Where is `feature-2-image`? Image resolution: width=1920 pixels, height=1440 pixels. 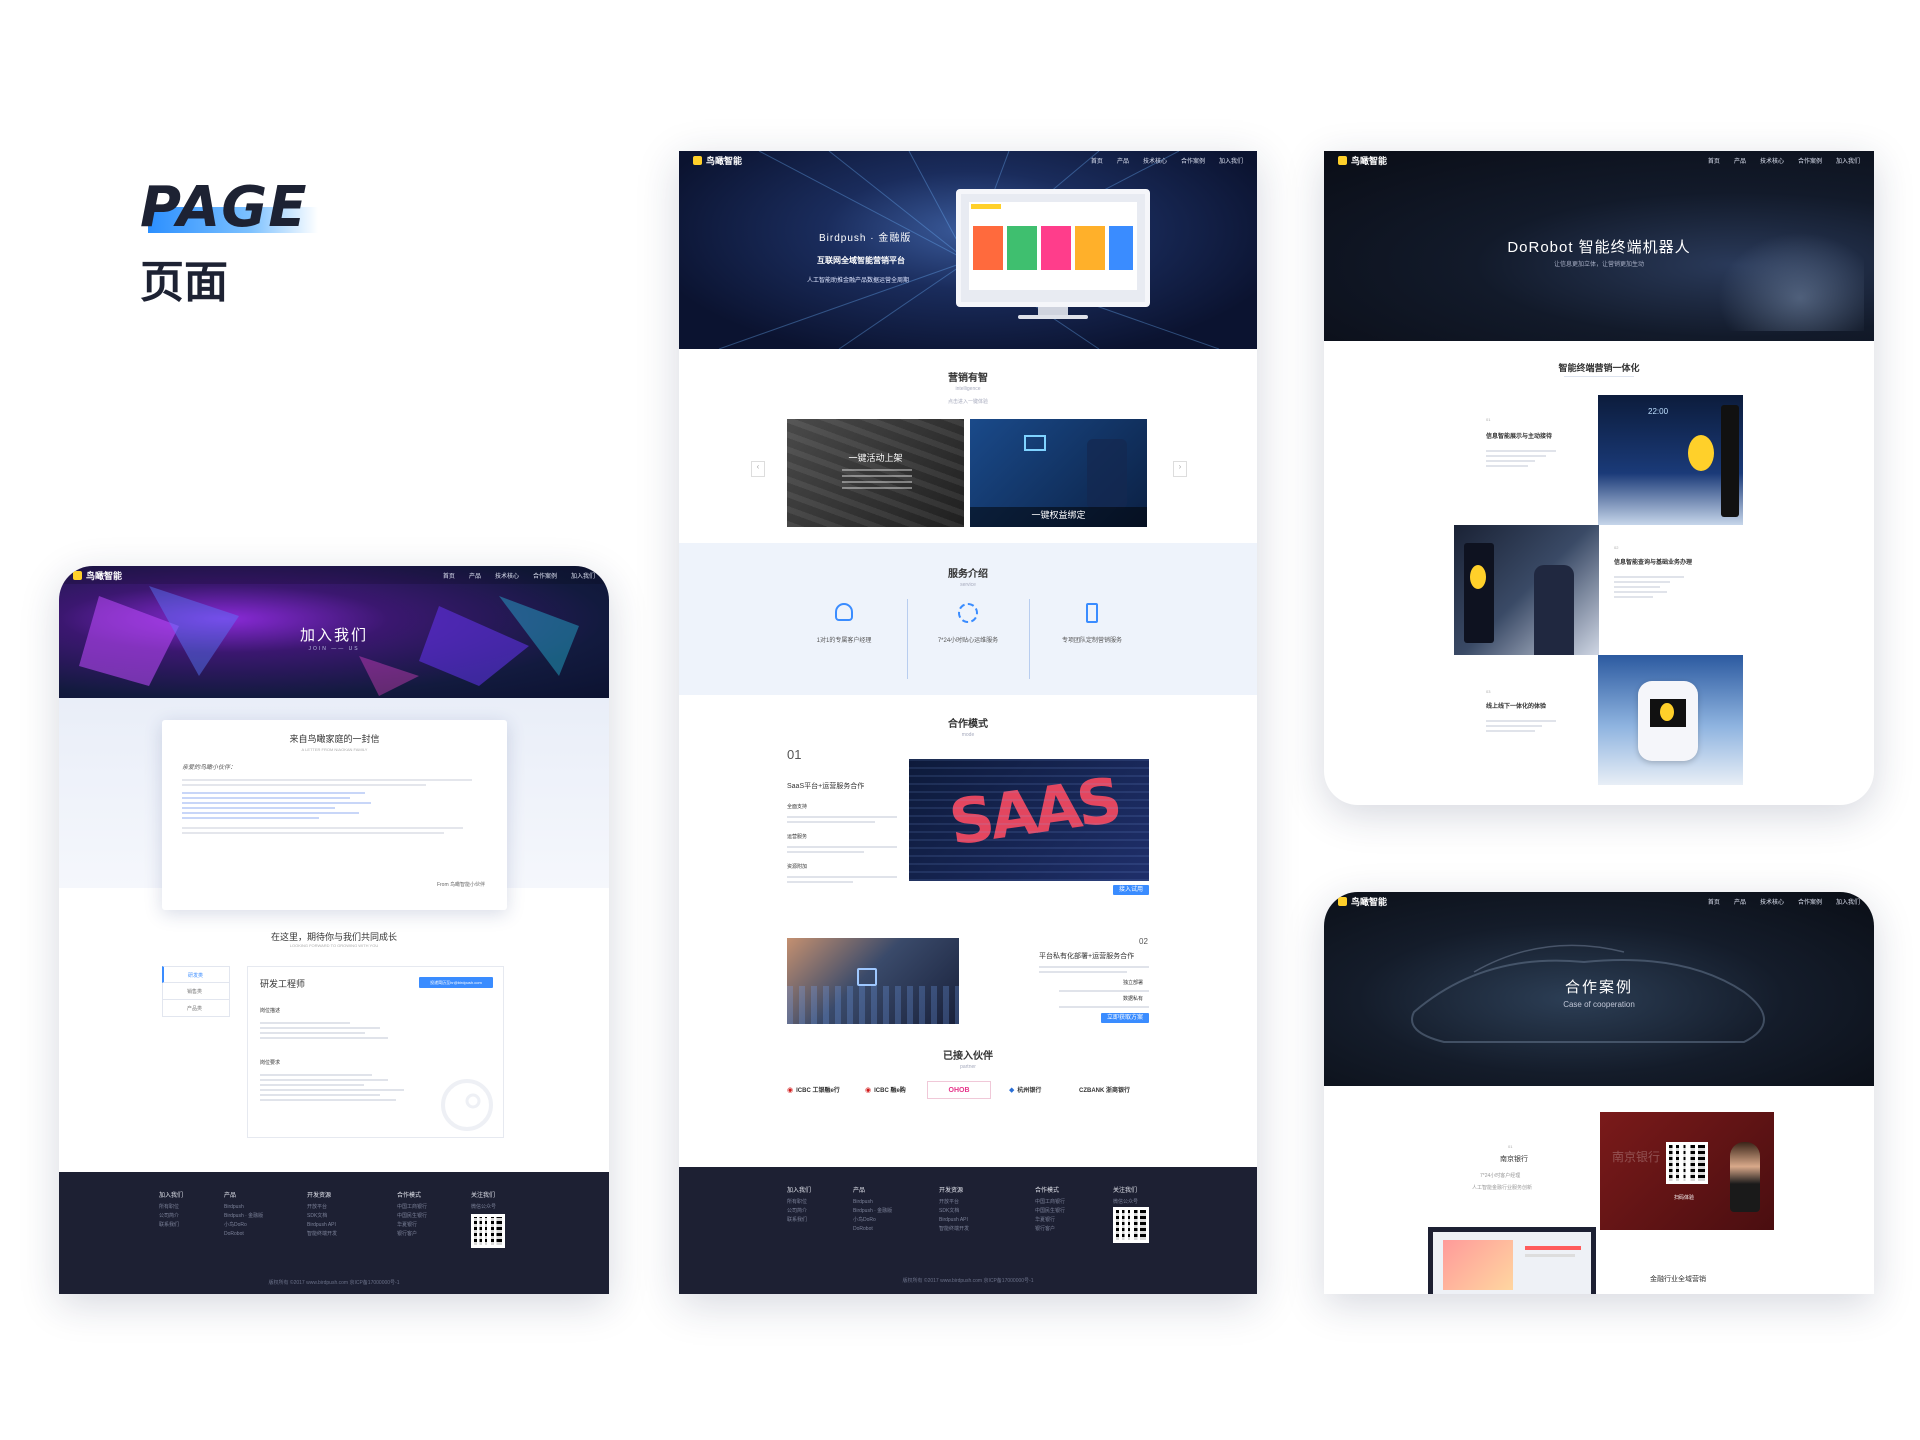
feature-2-image is located at coordinates (1526, 590).